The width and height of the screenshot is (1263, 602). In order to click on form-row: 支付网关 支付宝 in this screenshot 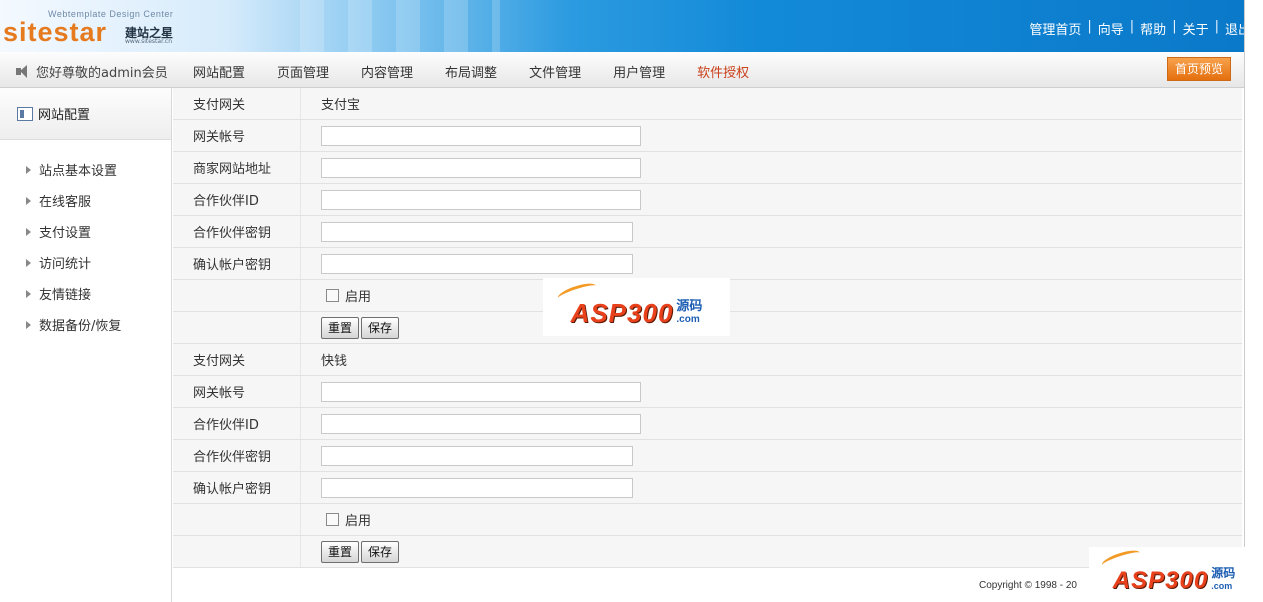, I will do `click(707, 104)`.